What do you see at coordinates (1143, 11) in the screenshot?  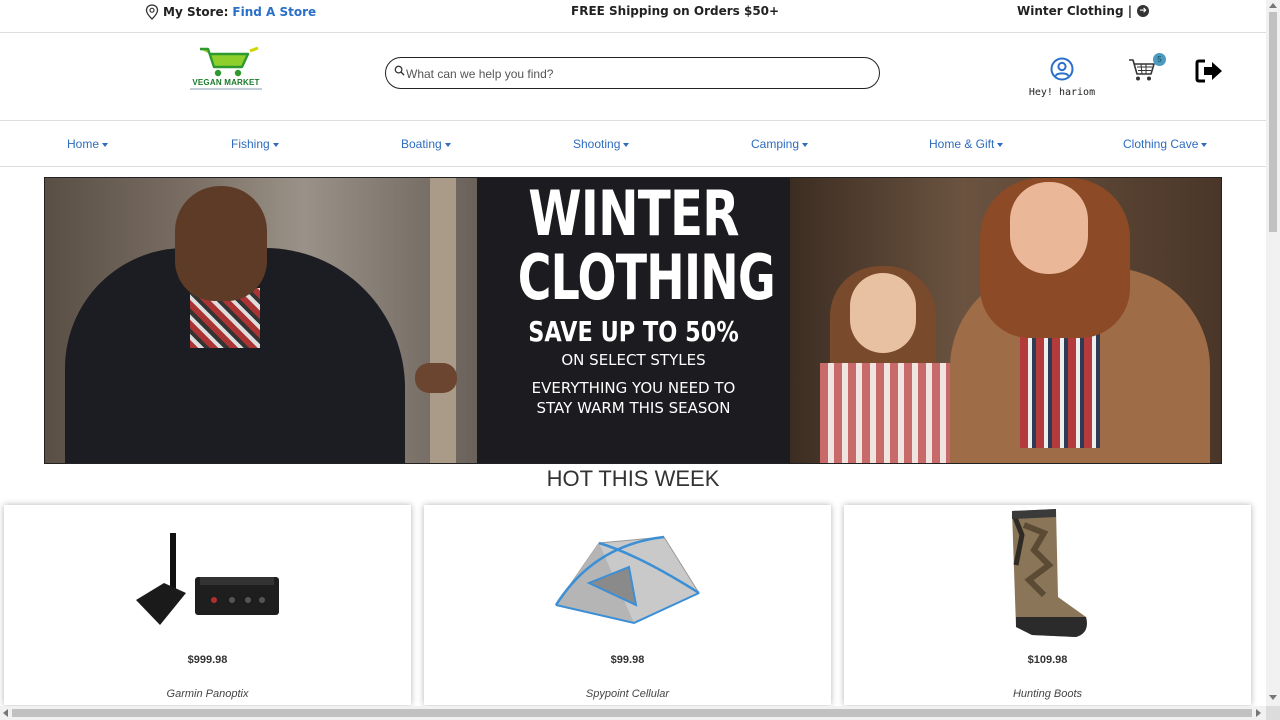 I see `arrow-right-circle-icon: ➜` at bounding box center [1143, 11].